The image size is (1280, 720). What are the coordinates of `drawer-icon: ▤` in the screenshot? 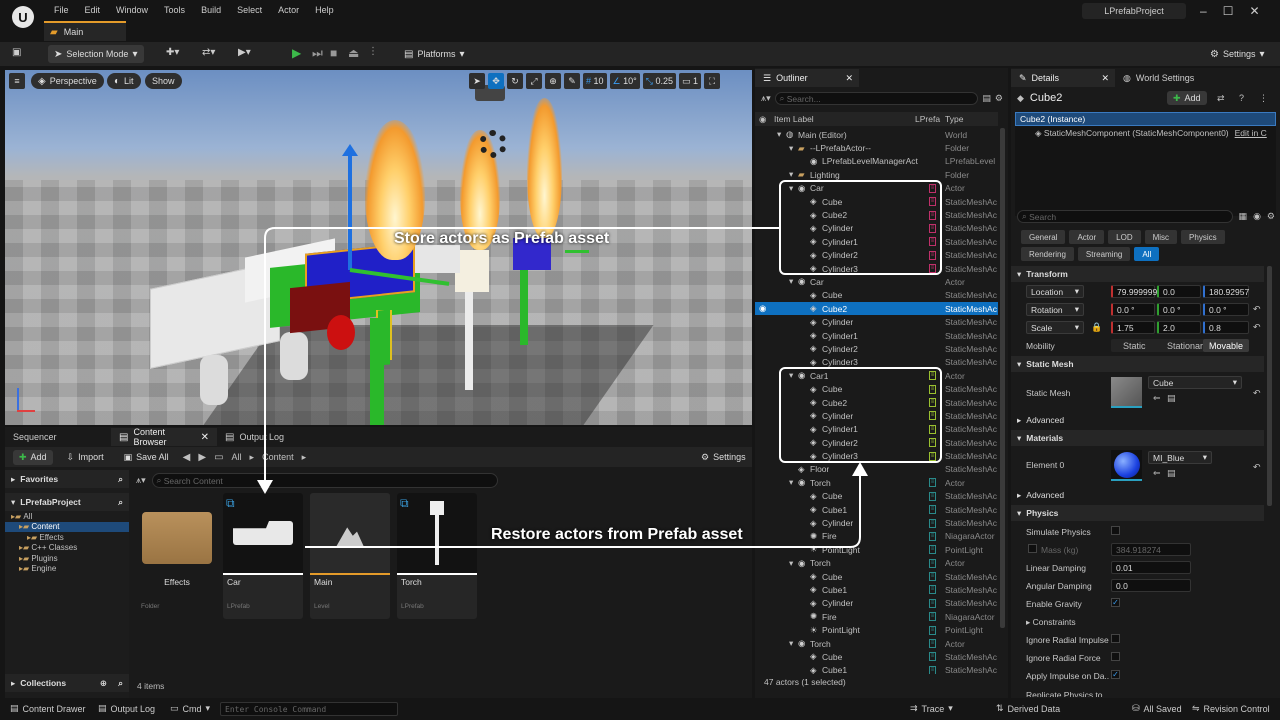 It's located at (14, 708).